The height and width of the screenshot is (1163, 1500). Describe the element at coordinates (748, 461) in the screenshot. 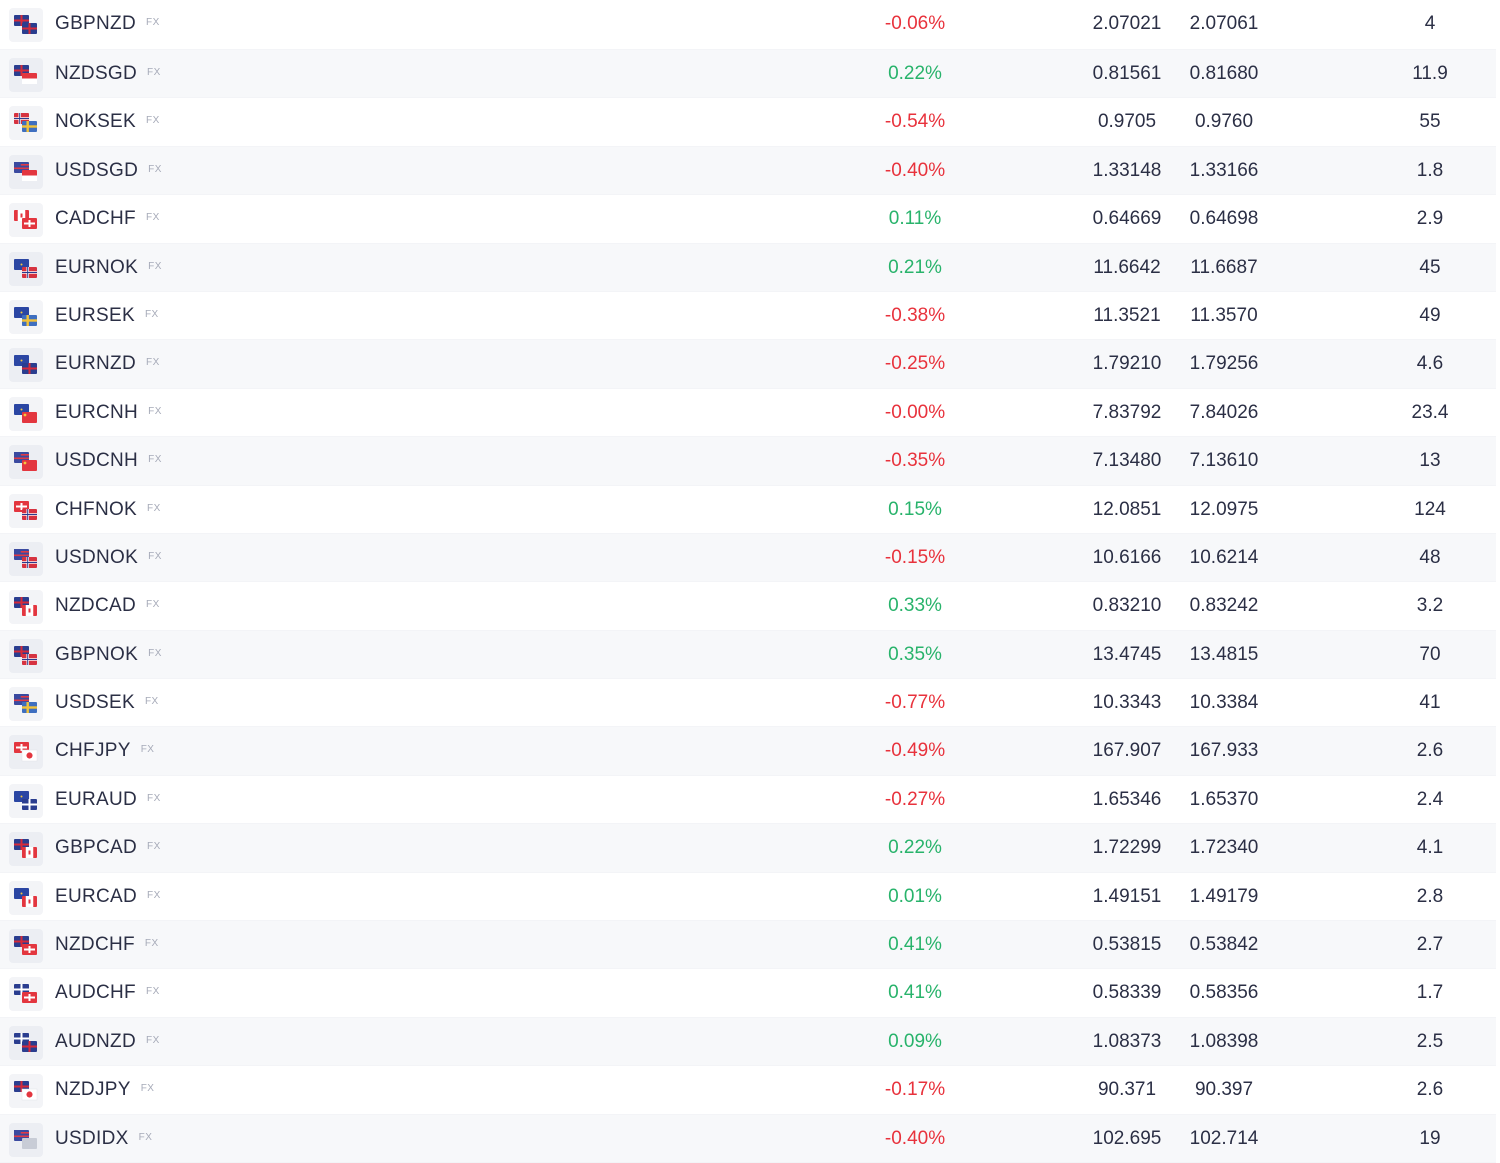

I see `table-row: USDCNH FX -0.35% 7.13480 7.13610 13` at that location.